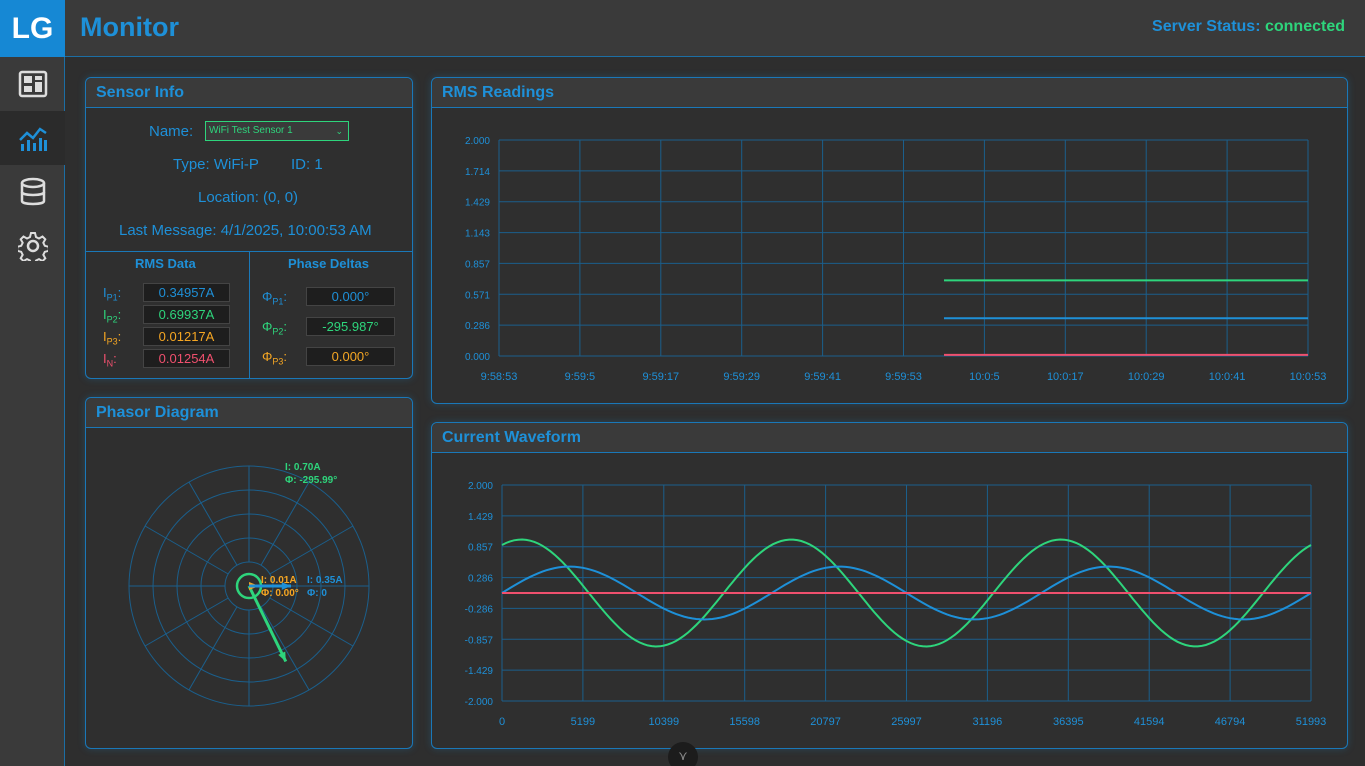 Image resolution: width=1365 pixels, height=766 pixels. Describe the element at coordinates (477, 357) in the screenshot. I see `y-tick-label: 0.000` at that location.